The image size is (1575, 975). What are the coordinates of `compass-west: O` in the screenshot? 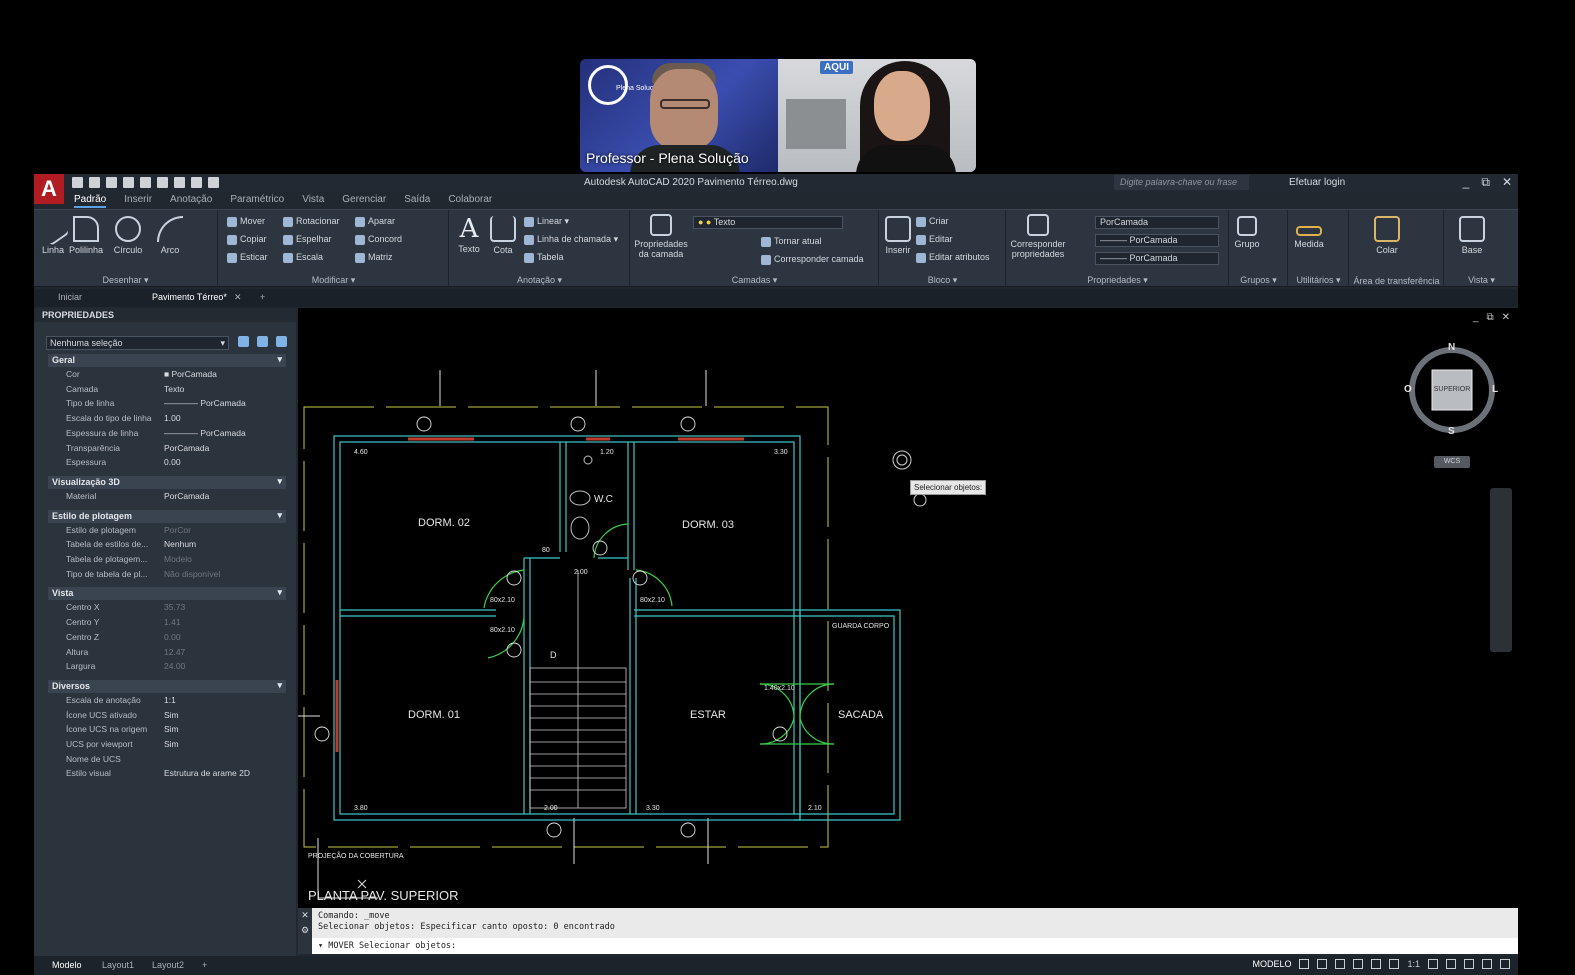 It's located at (1408, 389).